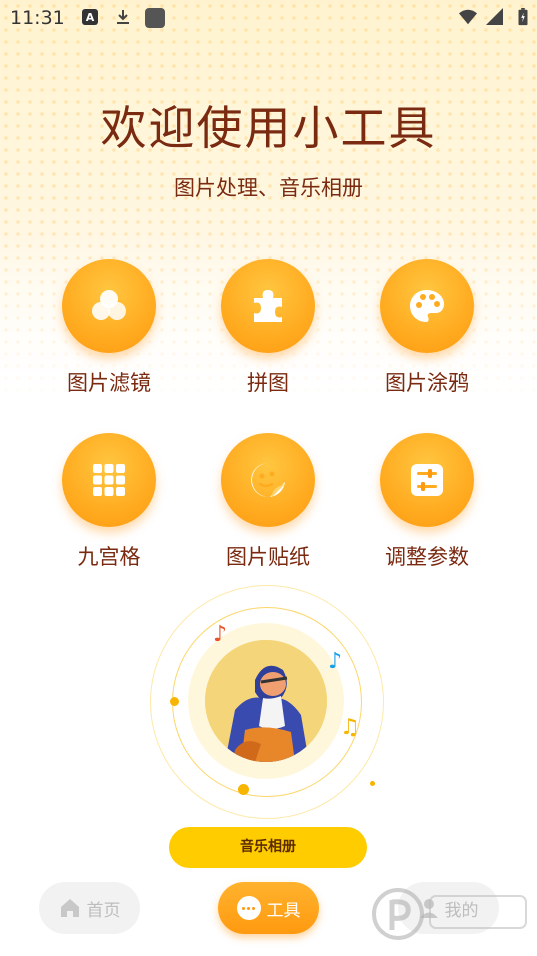 This screenshot has width=537, height=956. I want to click on tool-filter-label: 图片滤镜, so click(109, 383).